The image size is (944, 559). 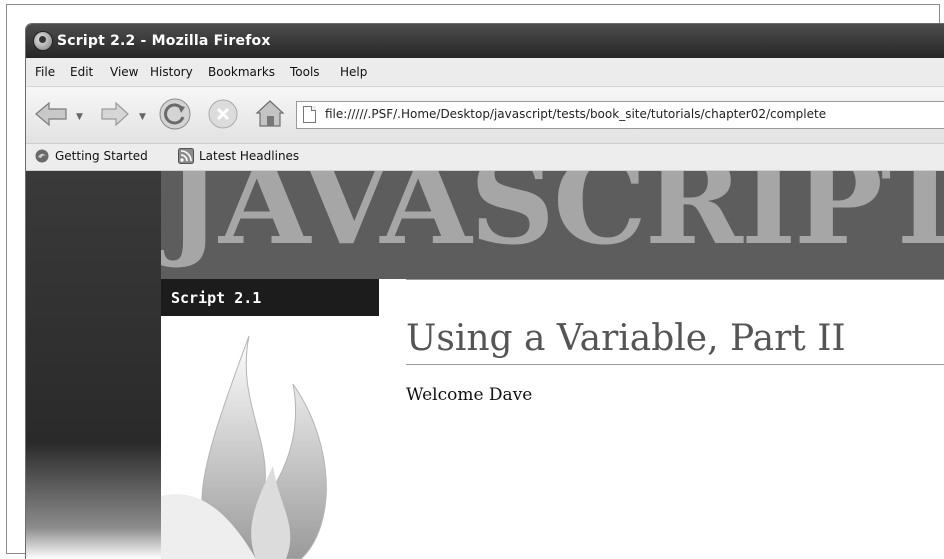 I want to click on getting-started-icon, so click(x=42, y=156).